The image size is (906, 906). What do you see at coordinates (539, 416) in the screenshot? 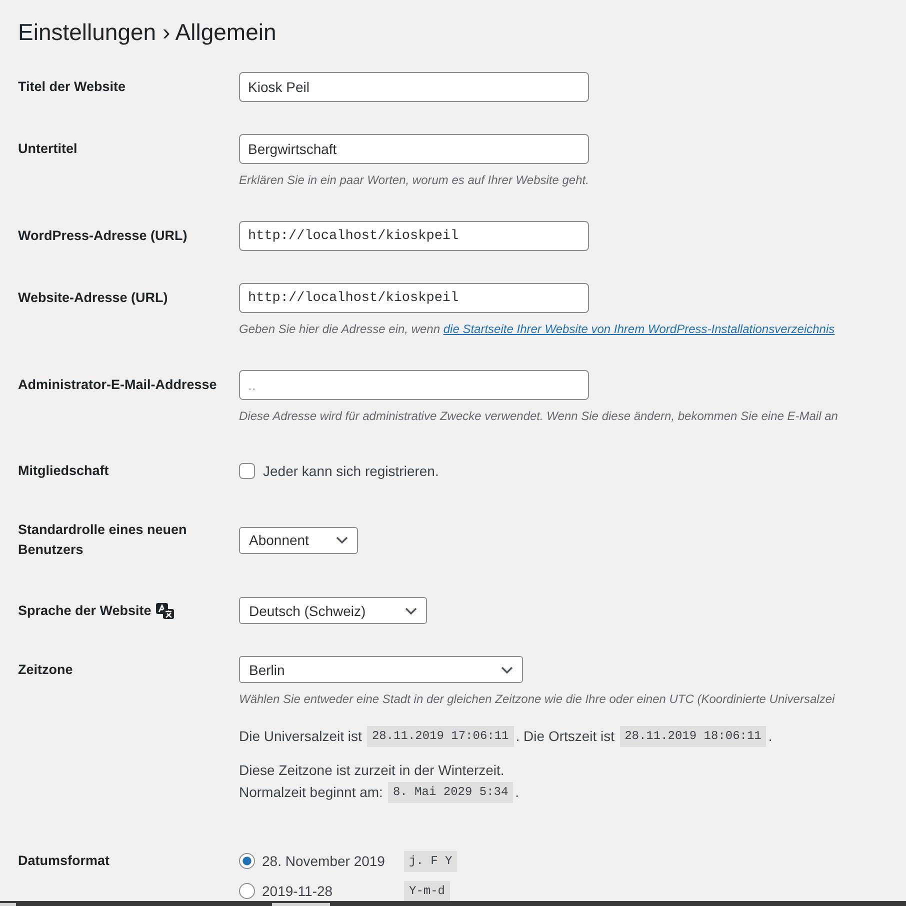
I see `field-description: Diese Adresse wird für administrative Zwecke verwendet. Wenn Sie diese ändern, bekommen Sie eine E-Mail an` at bounding box center [539, 416].